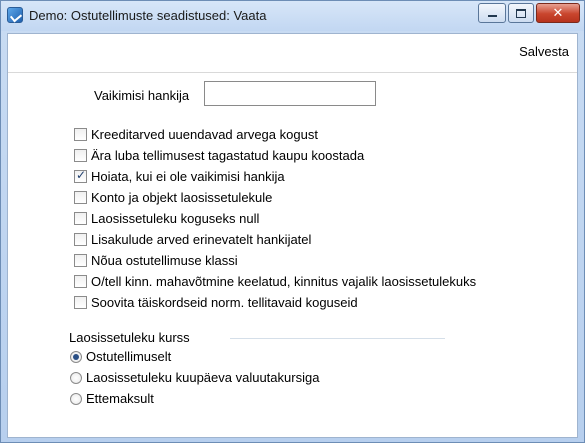 The image size is (585, 443). Describe the element at coordinates (290, 93) in the screenshot. I see `default-supplier-input` at that location.